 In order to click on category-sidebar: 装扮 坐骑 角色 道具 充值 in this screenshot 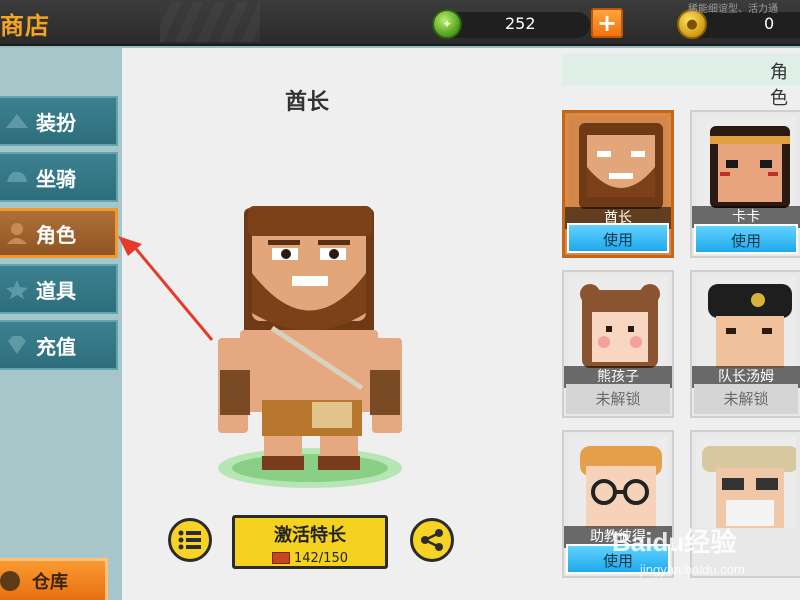, I will do `click(61, 324)`.